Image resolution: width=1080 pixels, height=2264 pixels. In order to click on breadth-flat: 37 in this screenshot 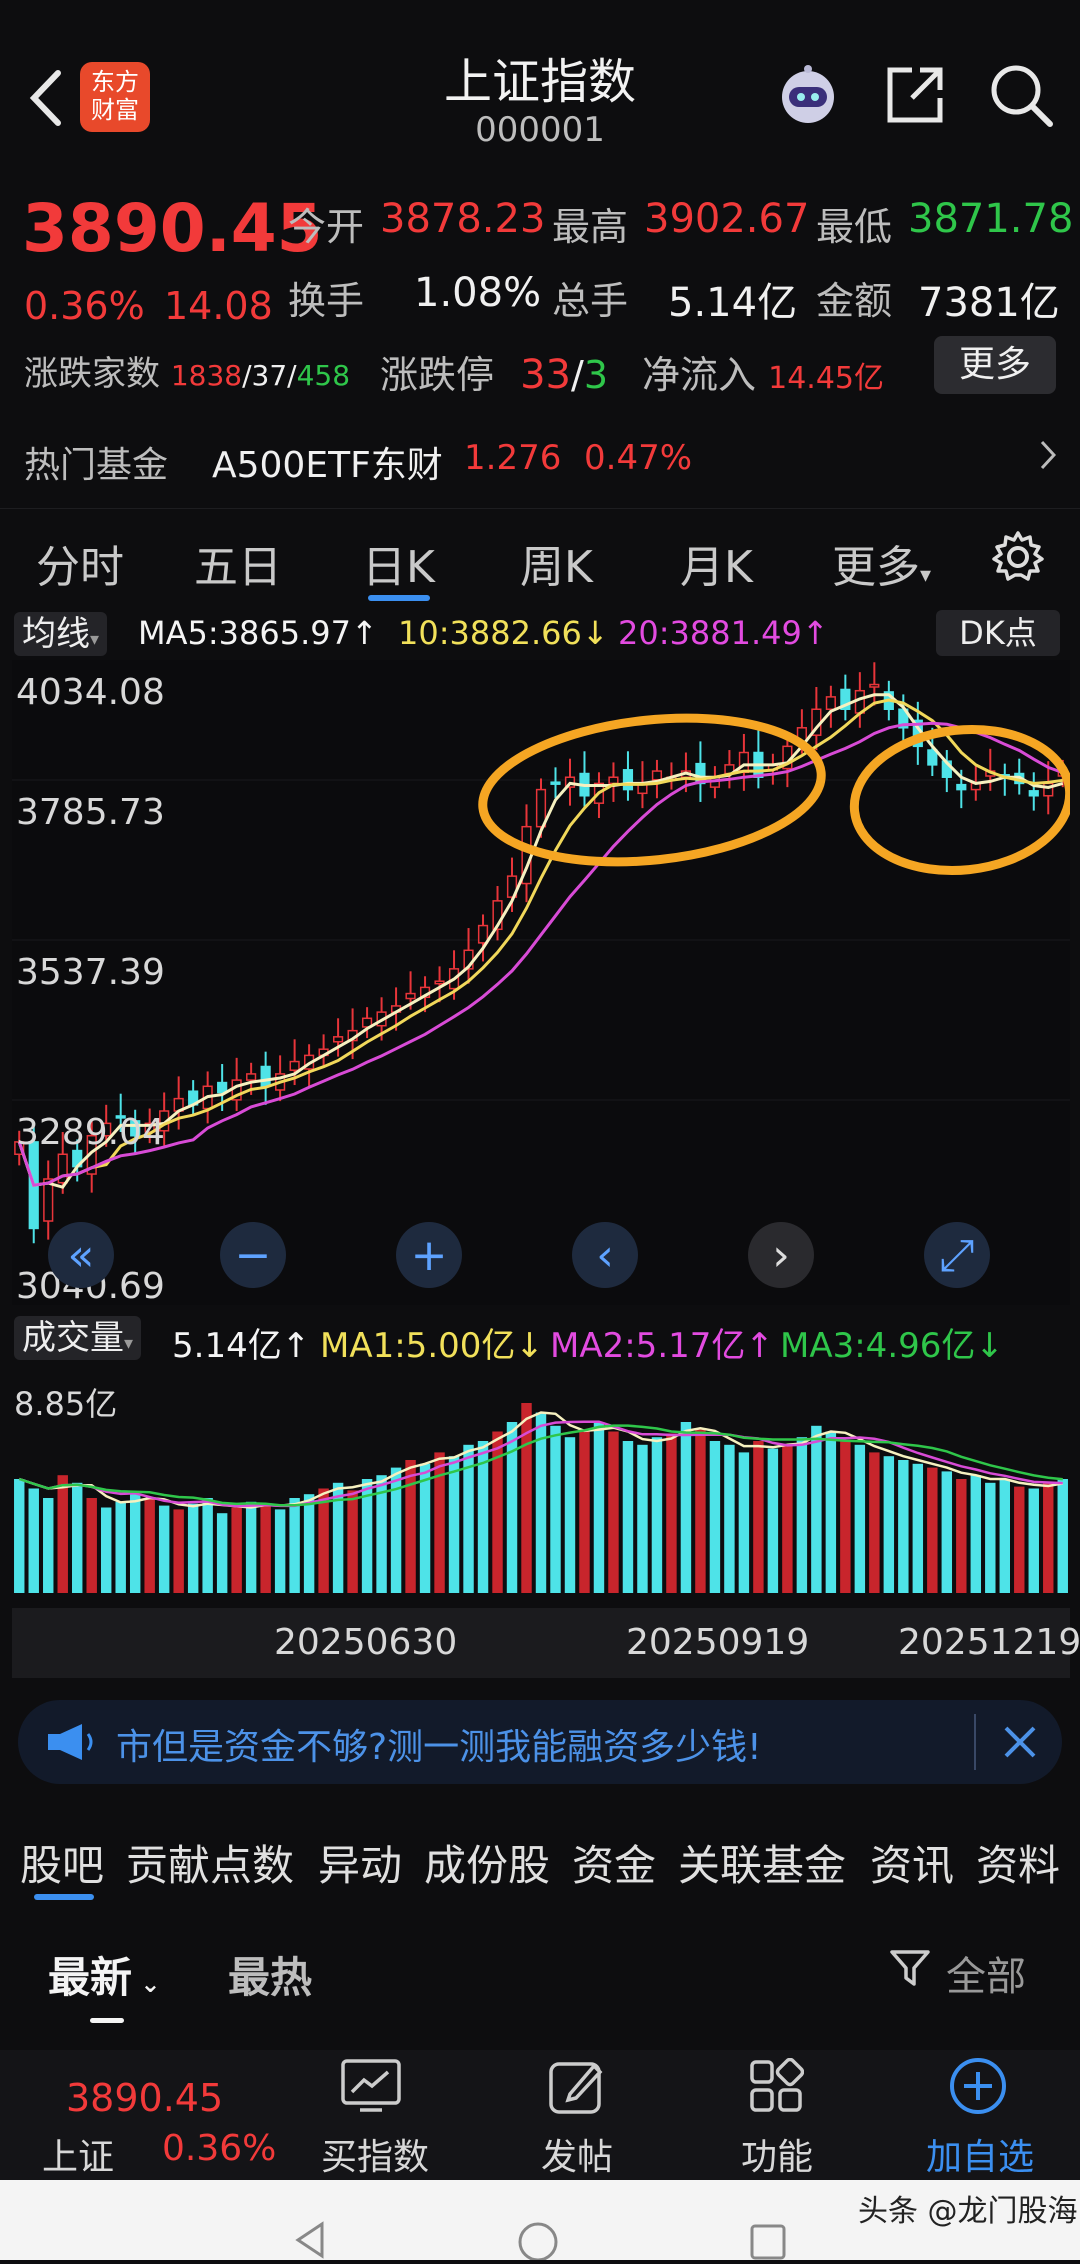, I will do `click(269, 375)`.